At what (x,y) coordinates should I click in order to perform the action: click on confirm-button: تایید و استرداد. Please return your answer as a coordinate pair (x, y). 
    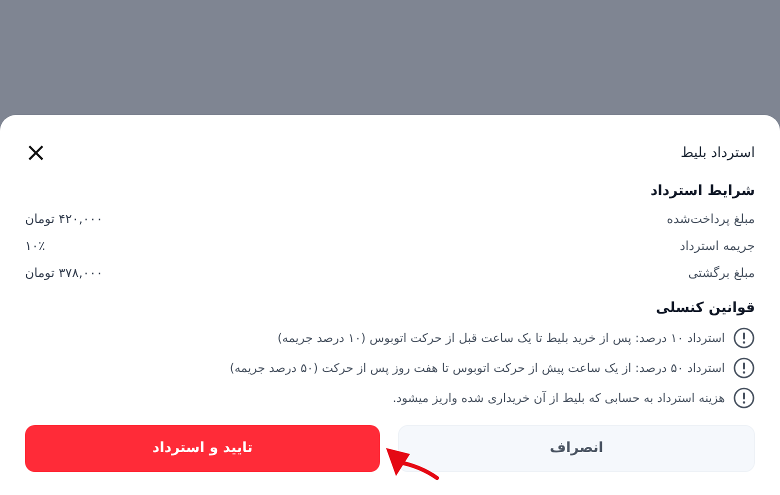
    Looking at the image, I should click on (202, 448).